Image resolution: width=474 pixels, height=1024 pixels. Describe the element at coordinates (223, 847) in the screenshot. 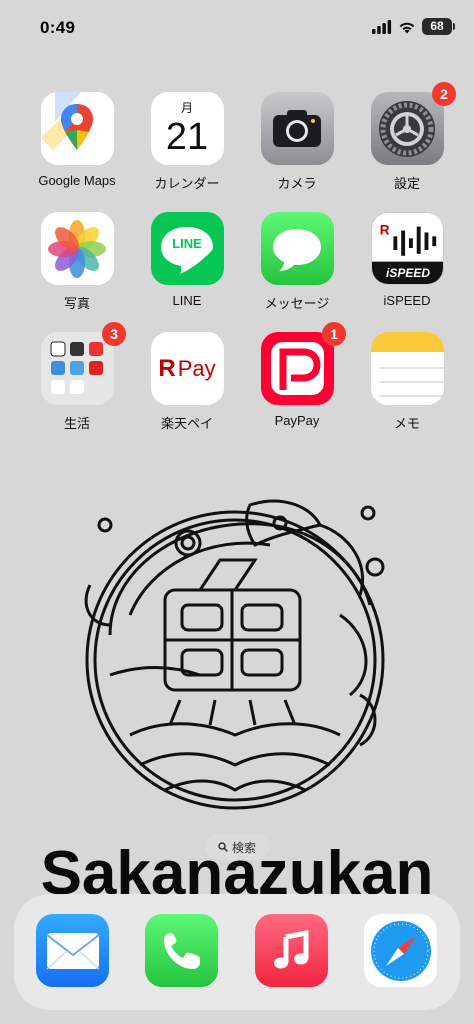

I see `search-icon` at that location.